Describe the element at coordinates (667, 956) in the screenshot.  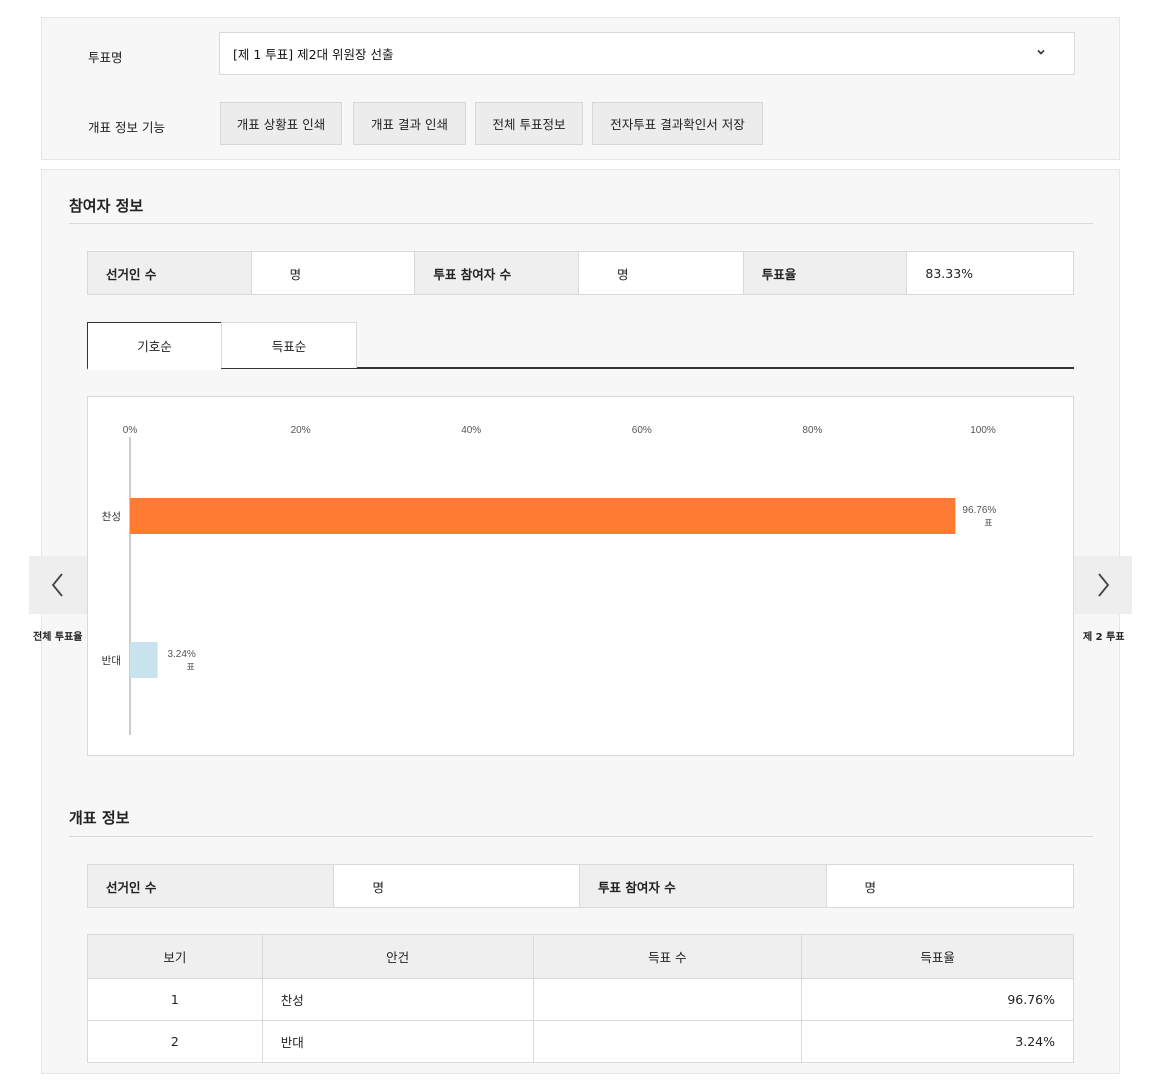
I see `header-votes: 득표 수` at that location.